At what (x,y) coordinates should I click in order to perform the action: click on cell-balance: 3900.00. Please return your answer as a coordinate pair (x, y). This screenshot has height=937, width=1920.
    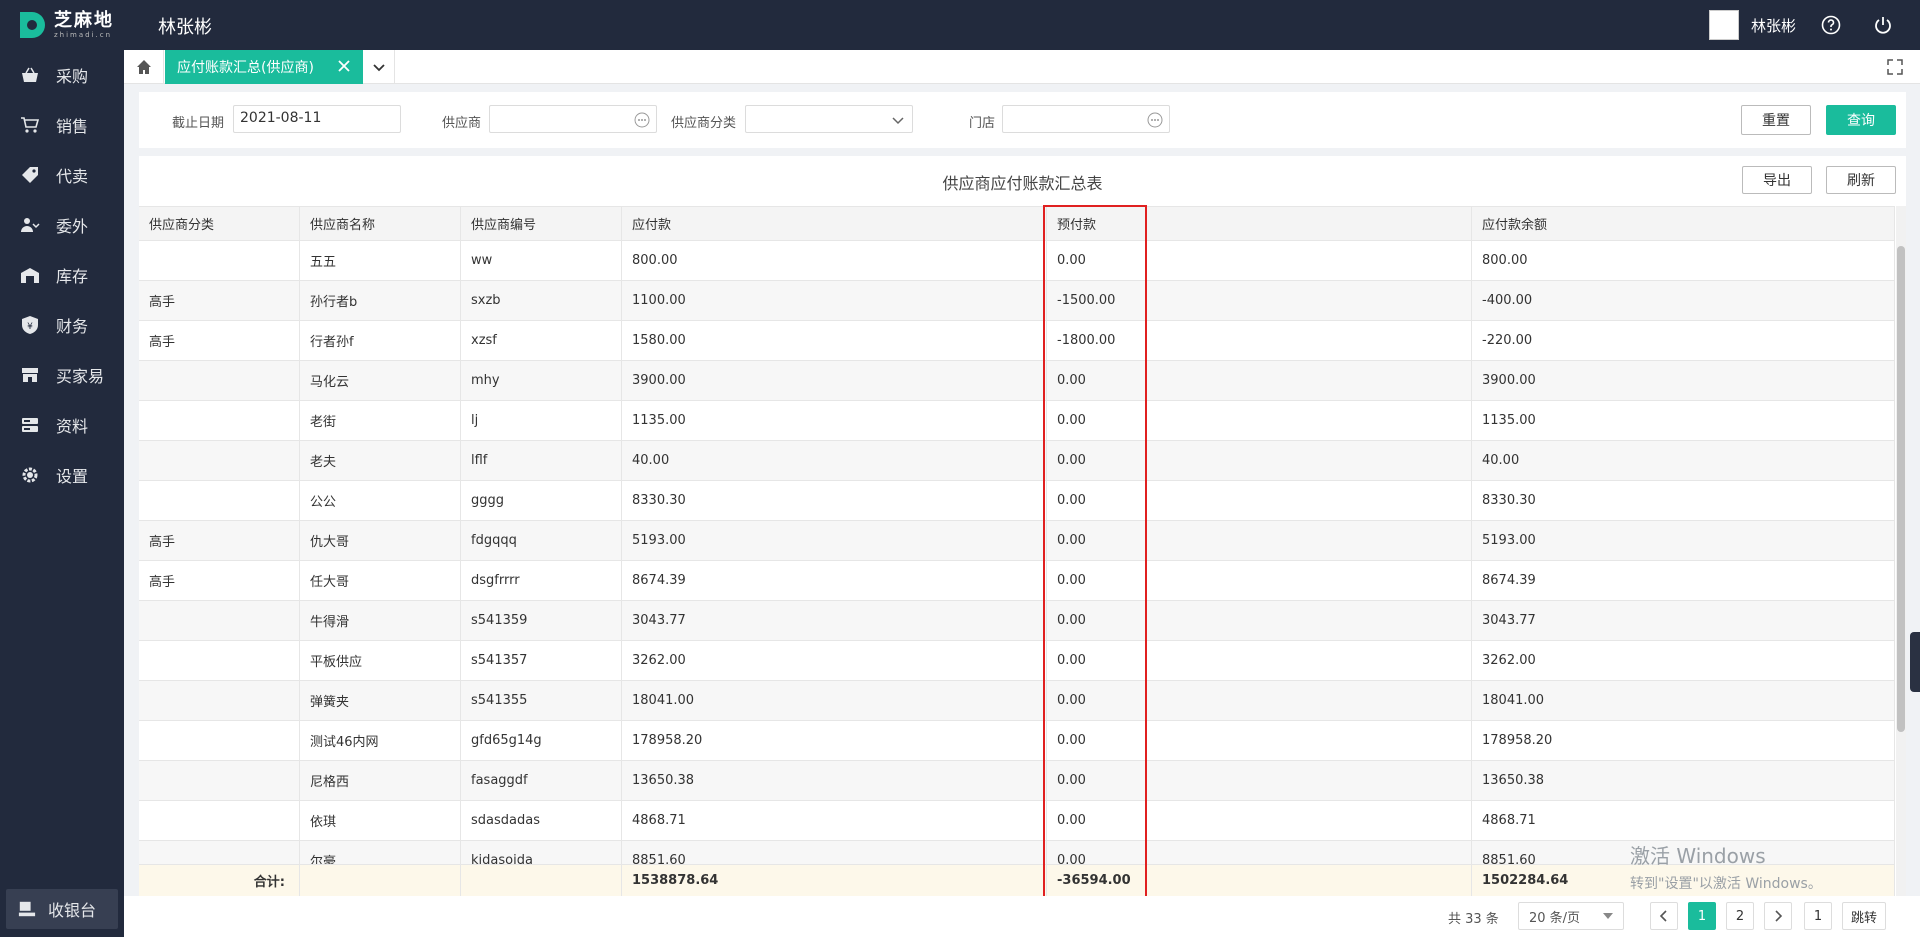
    Looking at the image, I should click on (1683, 380).